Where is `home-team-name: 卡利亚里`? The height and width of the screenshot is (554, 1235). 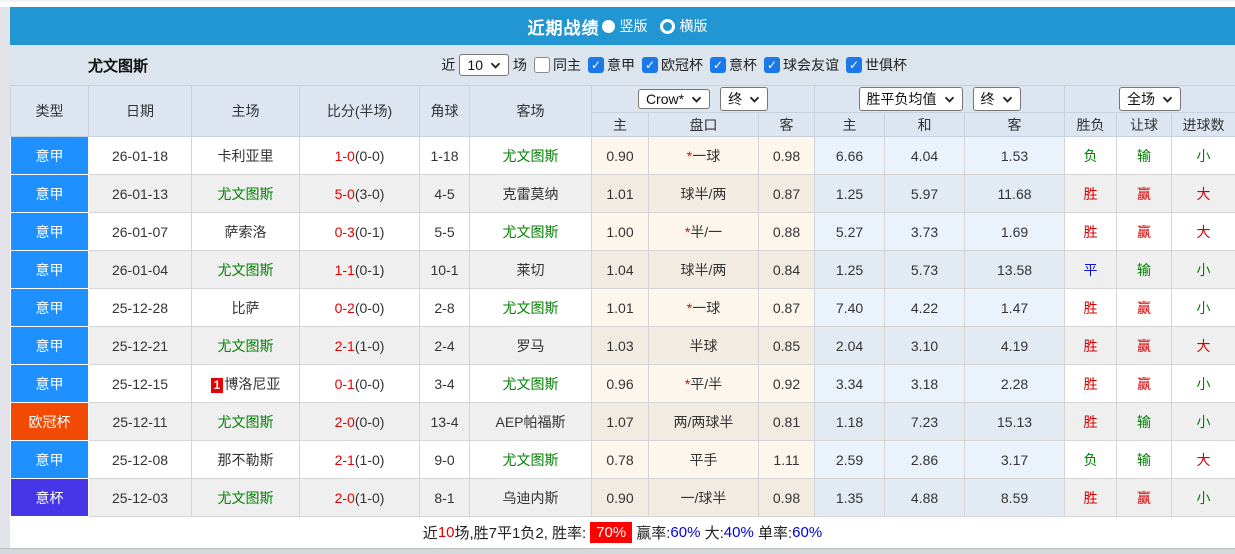 home-team-name: 卡利亚里 is located at coordinates (246, 156).